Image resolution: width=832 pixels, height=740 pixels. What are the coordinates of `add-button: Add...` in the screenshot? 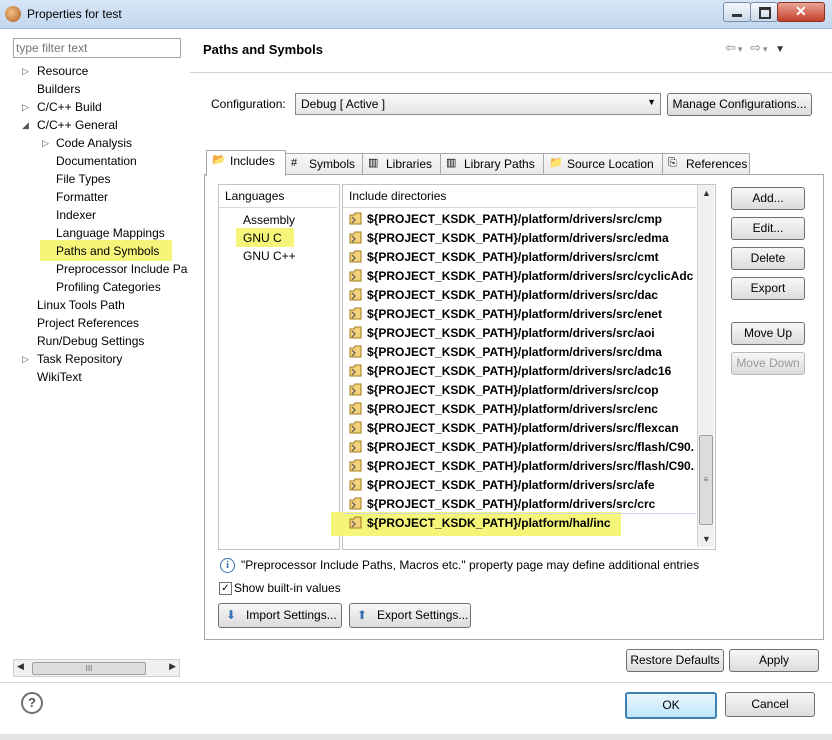 It's located at (768, 198).